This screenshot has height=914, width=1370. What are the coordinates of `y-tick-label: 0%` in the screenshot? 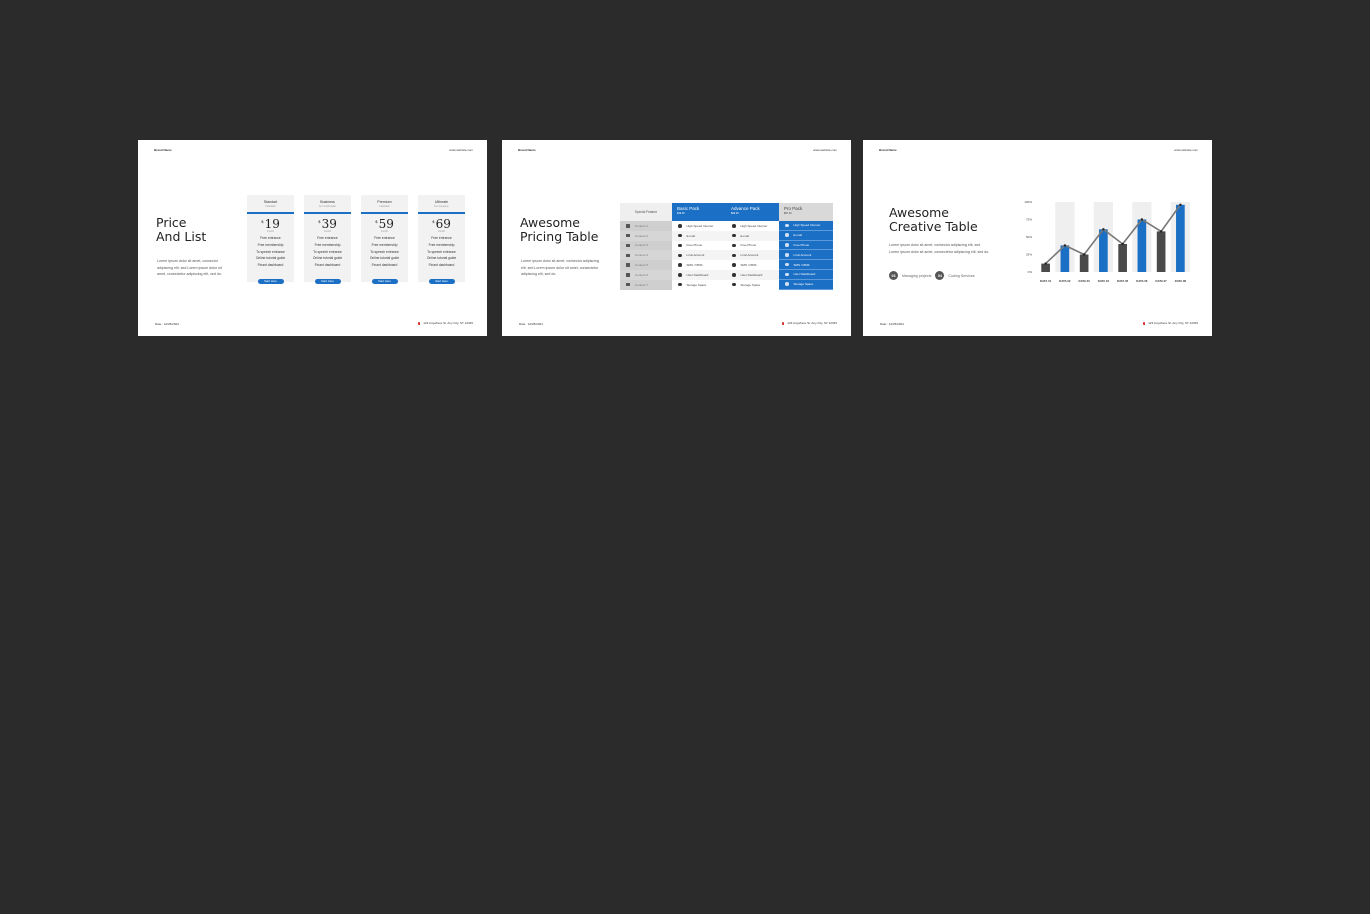 It's located at (1030, 272).